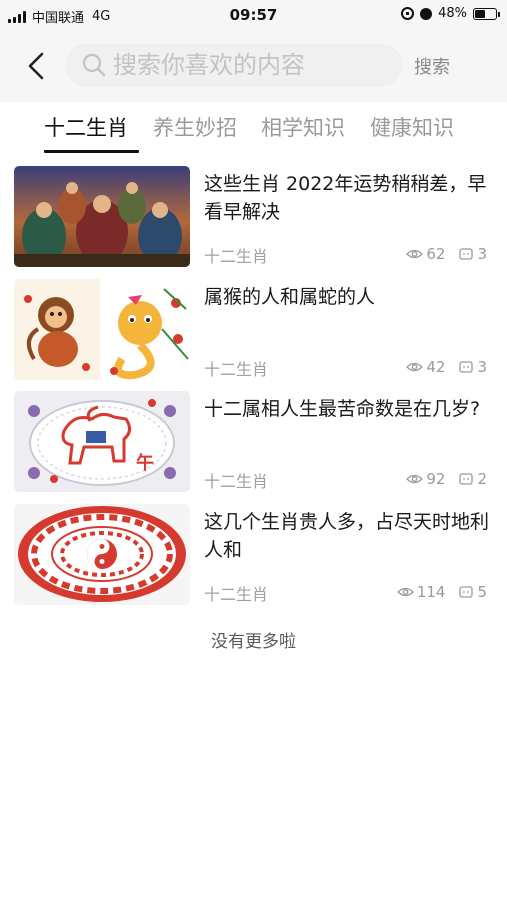 This screenshot has width=507, height=900. Describe the element at coordinates (290, 297) in the screenshot. I see `article-title: 属猴的人和属蛇的人` at that location.